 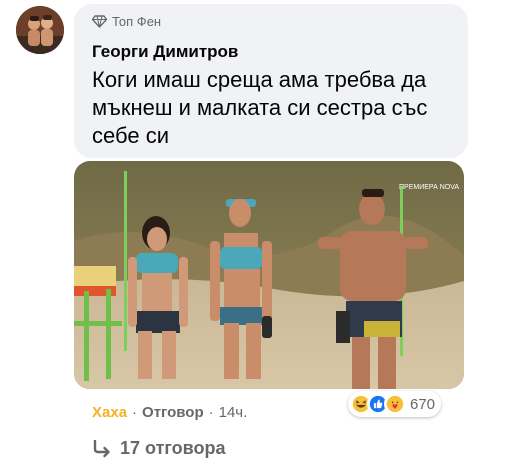 I want to click on top-fan-badge: Топ Фен, so click(x=126, y=21).